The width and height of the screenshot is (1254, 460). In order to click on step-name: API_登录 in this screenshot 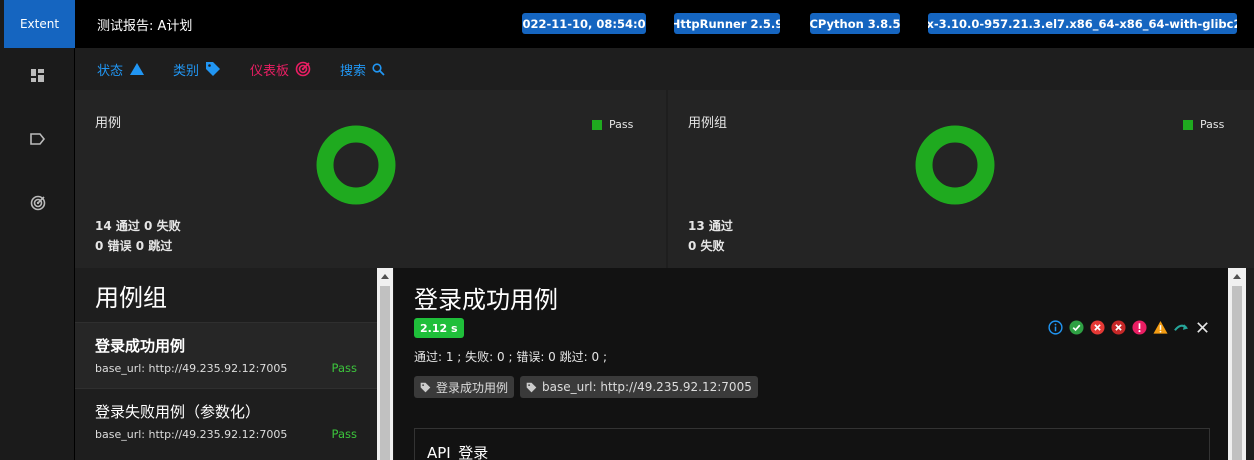, I will do `click(458, 452)`.